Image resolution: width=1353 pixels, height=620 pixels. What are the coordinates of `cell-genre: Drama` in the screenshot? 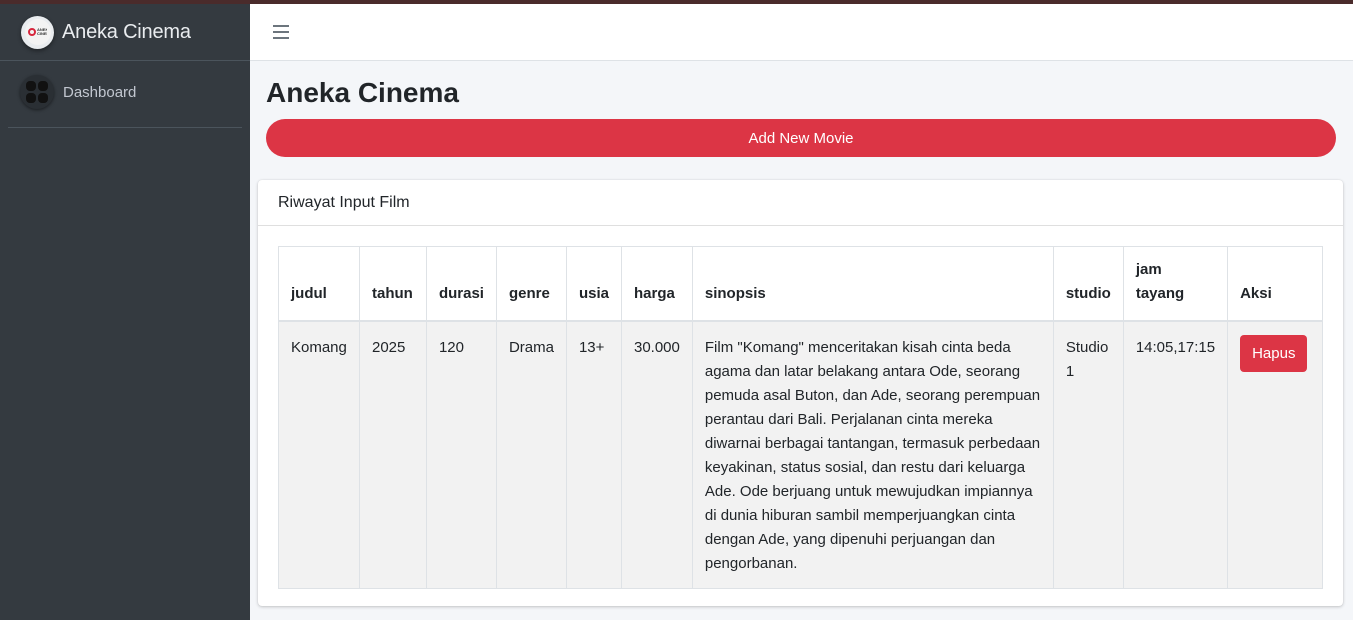 It's located at (531, 454).